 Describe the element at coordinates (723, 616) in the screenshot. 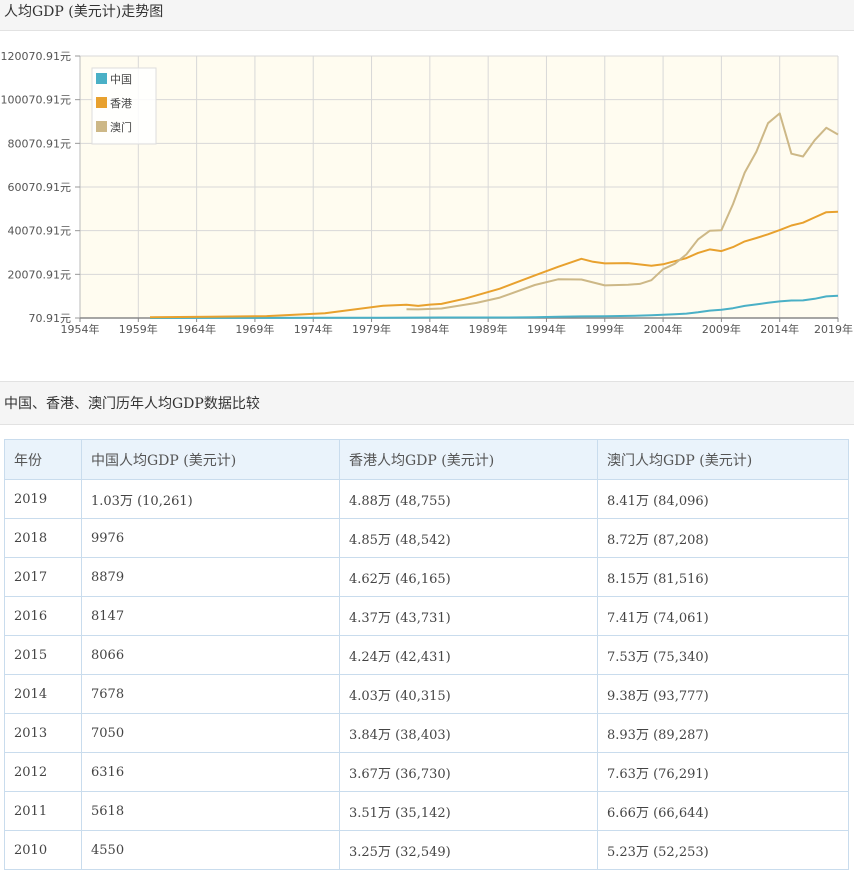

I see `cell-macau: 7.41万 (74,061)` at that location.